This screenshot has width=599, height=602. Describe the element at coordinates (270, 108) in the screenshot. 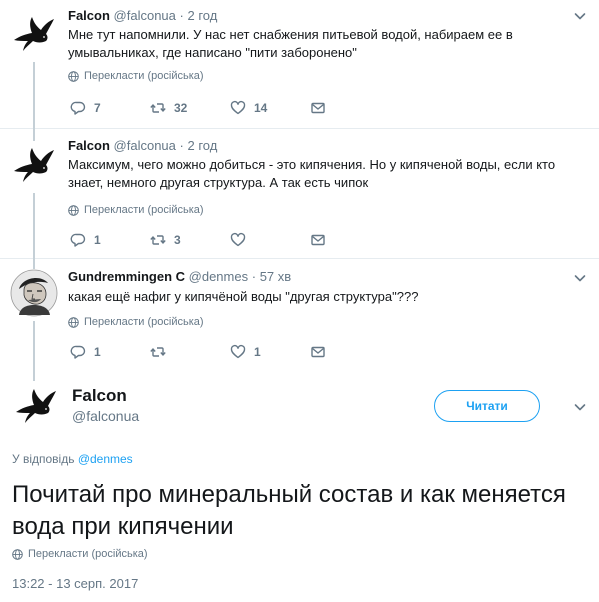

I see `like-button: 14` at that location.